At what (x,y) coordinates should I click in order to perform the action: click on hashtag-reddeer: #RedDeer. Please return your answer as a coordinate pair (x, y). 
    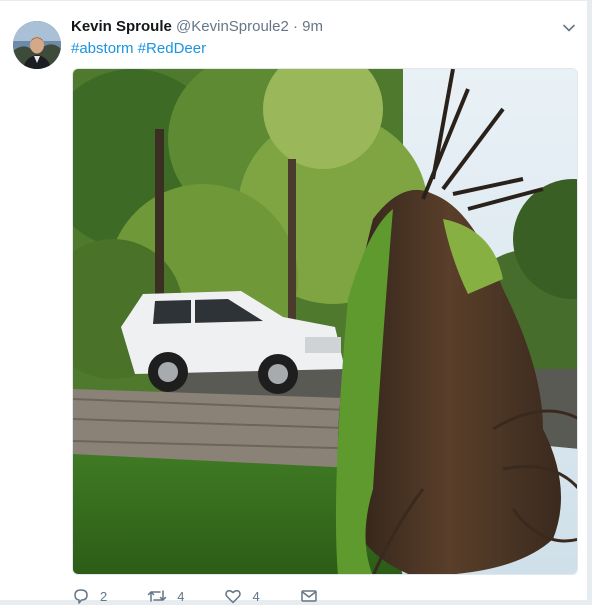
    Looking at the image, I should click on (172, 48).